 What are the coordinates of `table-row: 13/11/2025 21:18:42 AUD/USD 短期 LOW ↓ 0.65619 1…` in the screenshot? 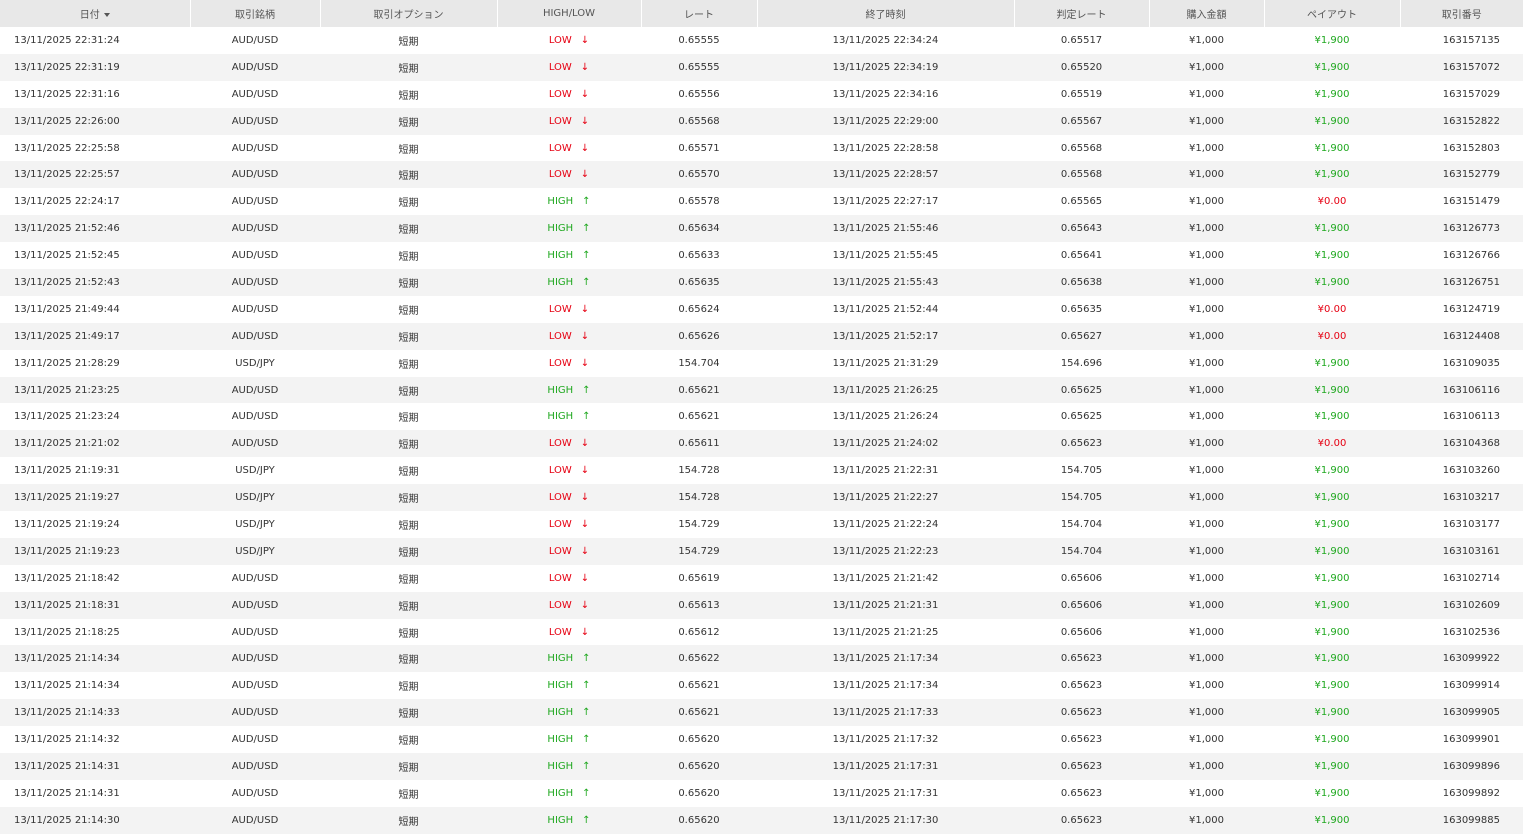 It's located at (761, 578).